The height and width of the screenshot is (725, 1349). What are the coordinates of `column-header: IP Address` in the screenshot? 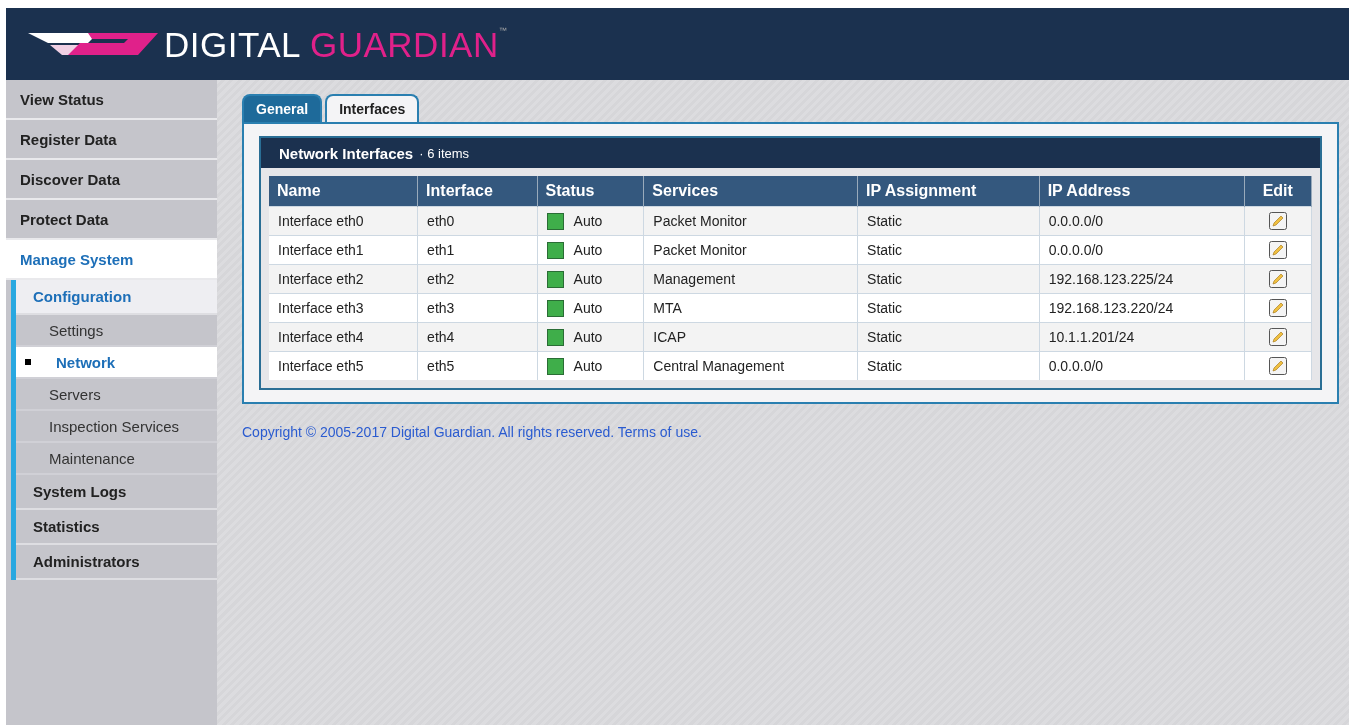 It's located at (1142, 191).